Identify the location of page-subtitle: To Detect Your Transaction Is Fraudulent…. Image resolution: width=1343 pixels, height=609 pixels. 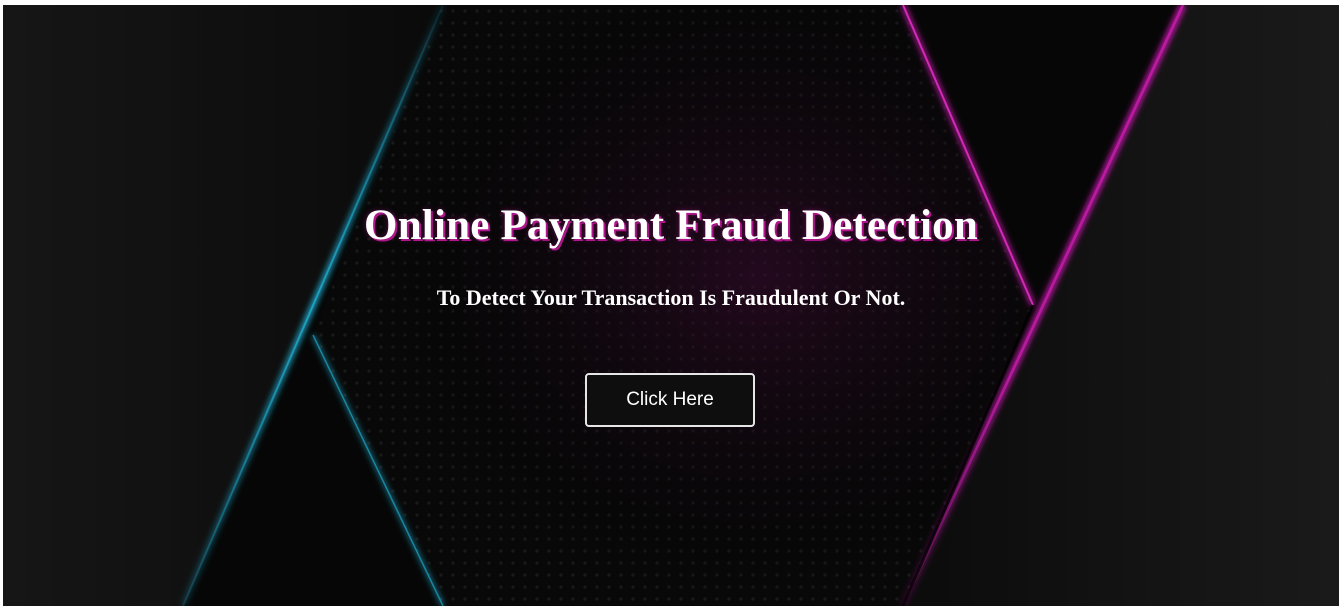
(671, 297).